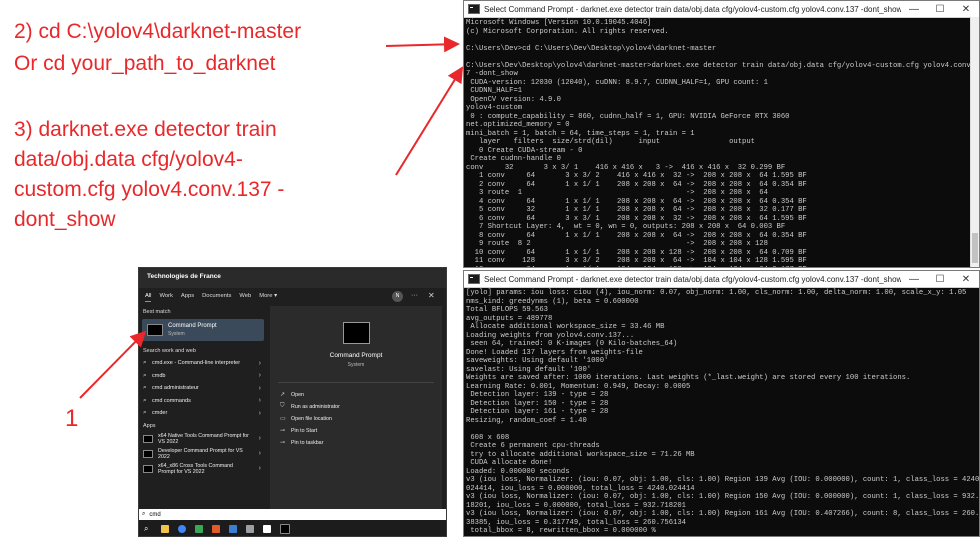  Describe the element at coordinates (422, 44) in the screenshot. I see `arrow-to-cd-command` at that location.